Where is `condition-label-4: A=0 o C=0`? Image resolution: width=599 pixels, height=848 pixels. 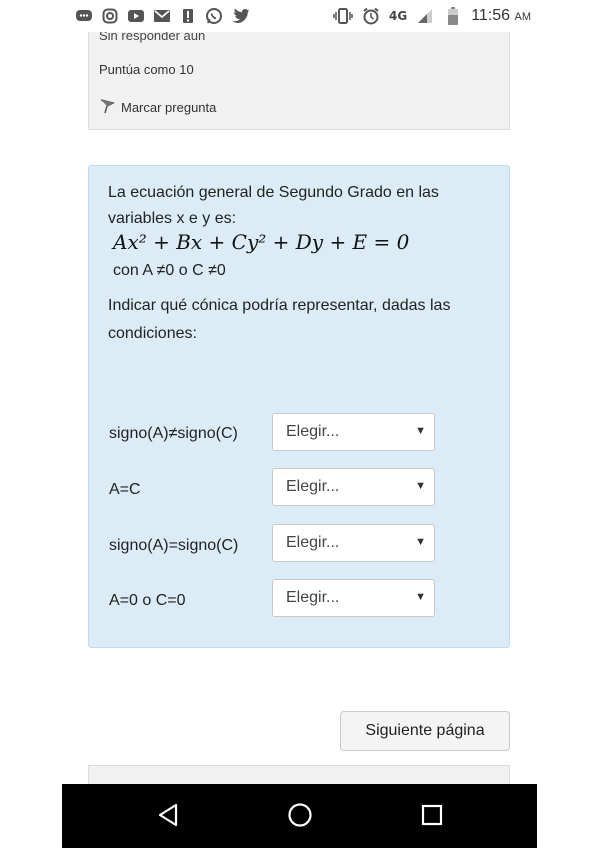 condition-label-4: A=0 o C=0 is located at coordinates (147, 600).